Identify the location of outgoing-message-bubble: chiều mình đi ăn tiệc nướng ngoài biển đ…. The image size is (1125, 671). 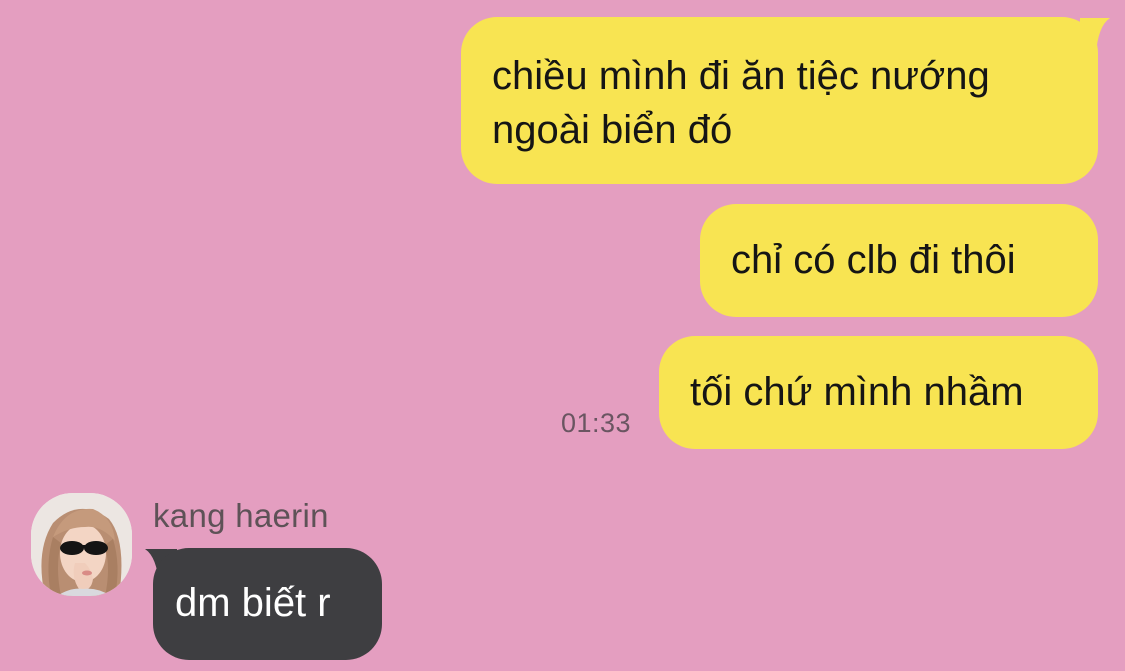
(779, 100).